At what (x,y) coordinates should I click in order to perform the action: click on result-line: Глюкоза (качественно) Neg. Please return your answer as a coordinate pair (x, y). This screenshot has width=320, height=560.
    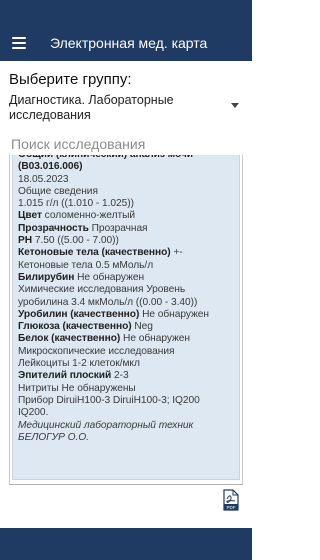
    Looking at the image, I should click on (128, 327).